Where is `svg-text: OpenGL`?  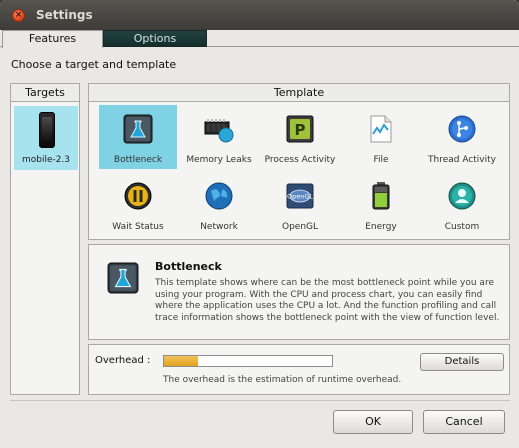 svg-text: OpenGL is located at coordinates (300, 197).